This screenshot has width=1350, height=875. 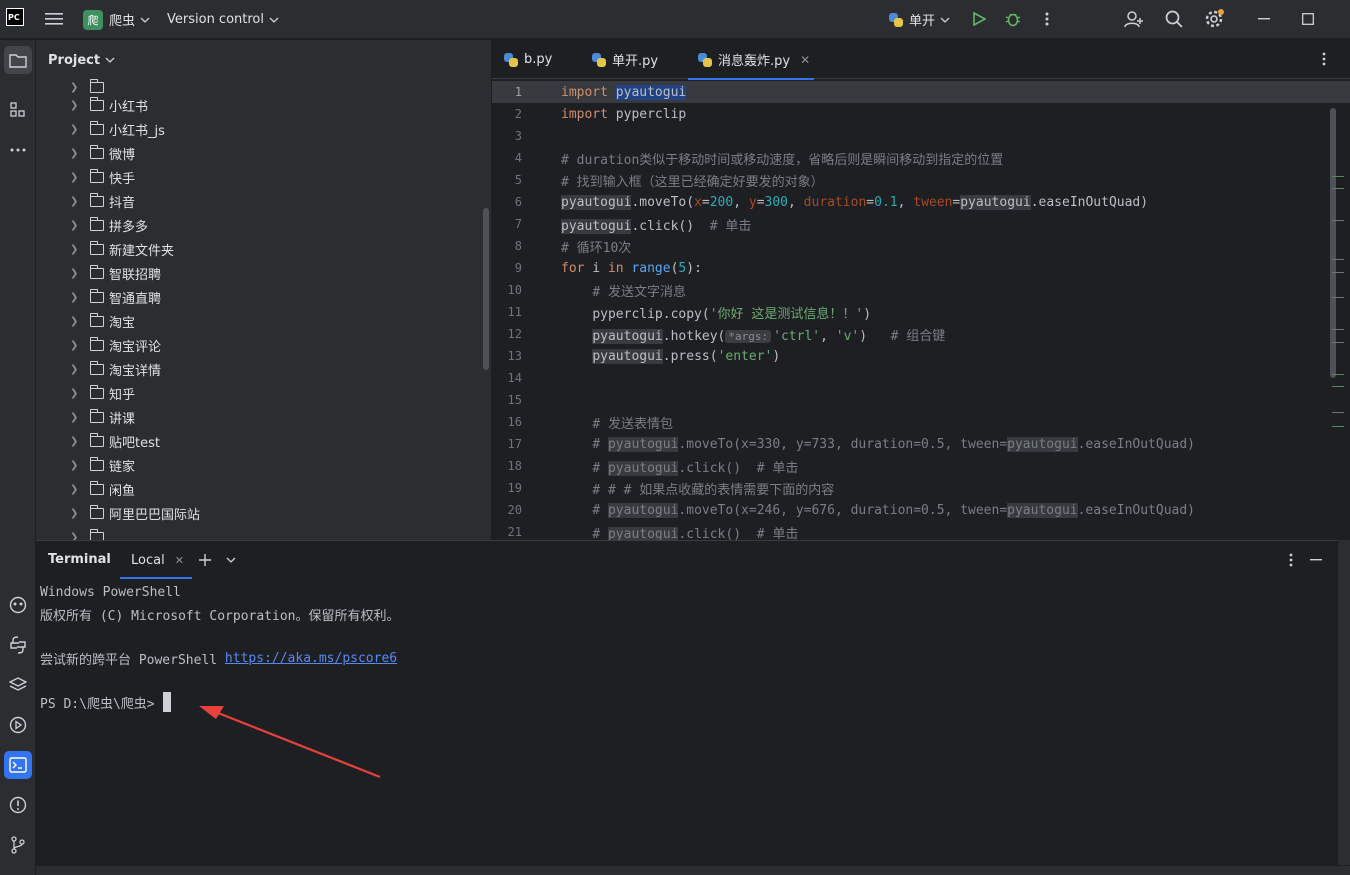 What do you see at coordinates (122, 323) in the screenshot?
I see `tree-item-label: 淘宝` at bounding box center [122, 323].